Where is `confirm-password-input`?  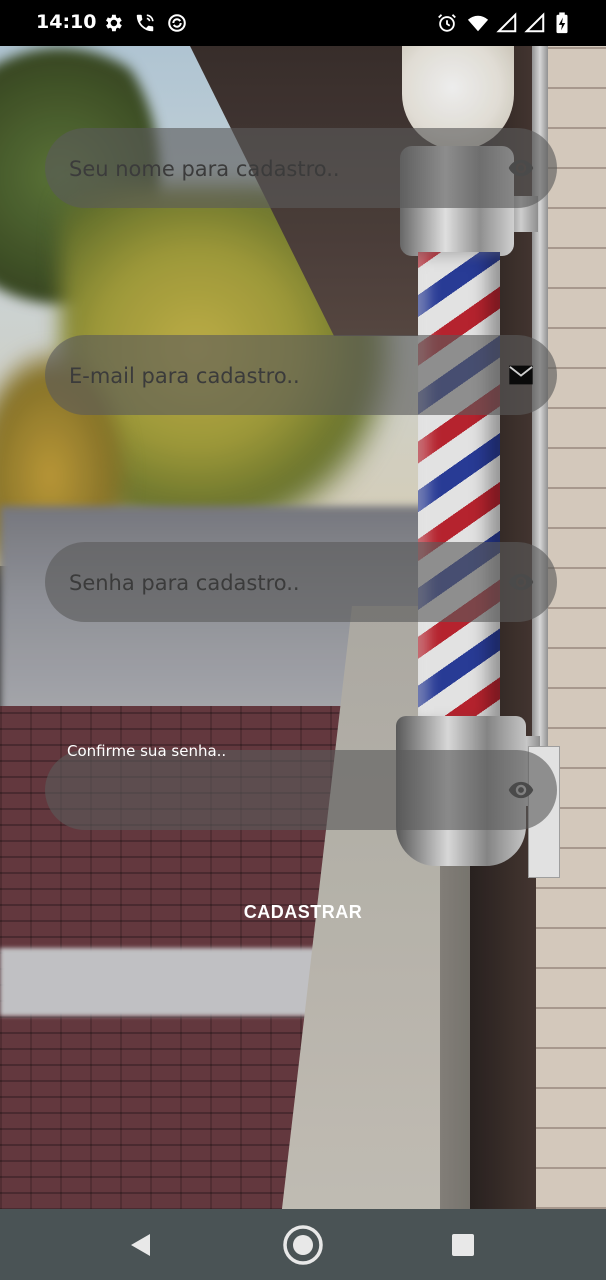
confirm-password-input is located at coordinates (284, 791).